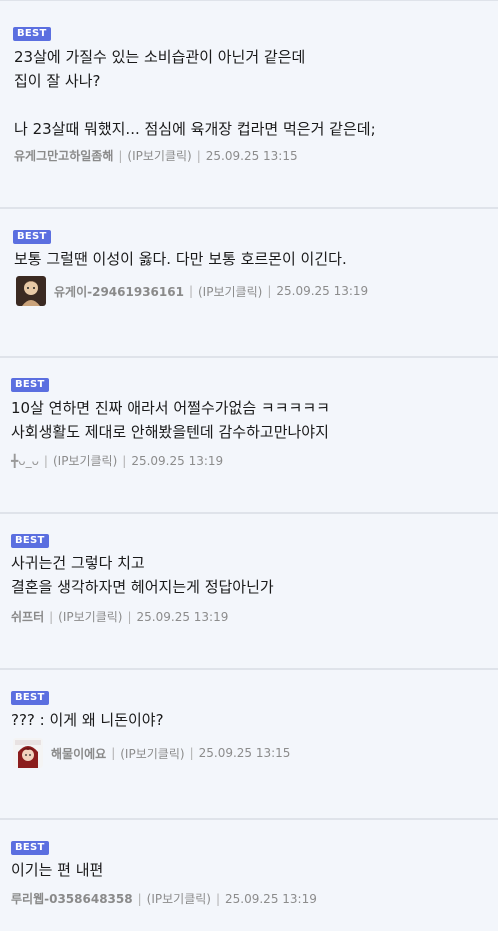 Image resolution: width=498 pixels, height=931 pixels. Describe the element at coordinates (57, 870) in the screenshot. I see `comment-line: 이기는 편 내편` at that location.